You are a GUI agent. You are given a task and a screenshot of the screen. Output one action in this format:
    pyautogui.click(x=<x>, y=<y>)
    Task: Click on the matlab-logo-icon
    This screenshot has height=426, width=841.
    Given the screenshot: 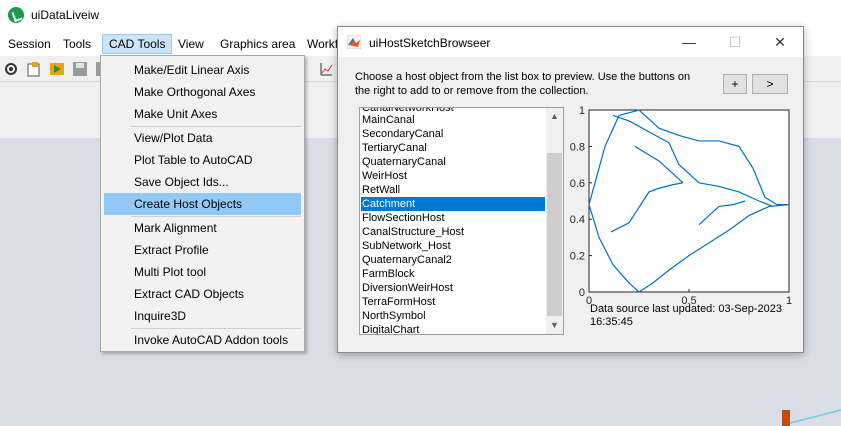 What is the action you would take?
    pyautogui.click(x=354, y=42)
    